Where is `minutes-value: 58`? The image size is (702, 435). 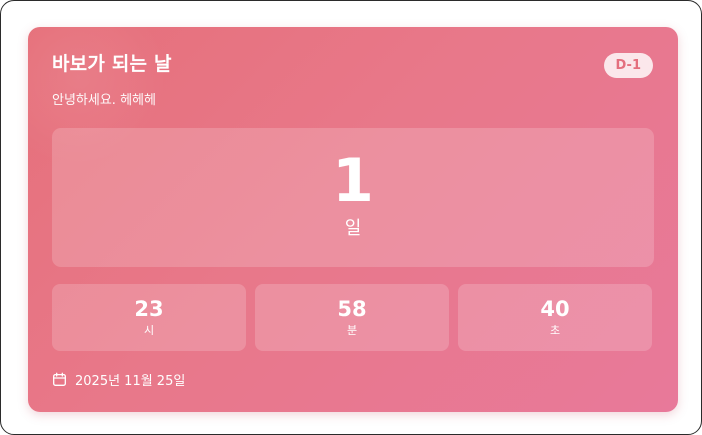 minutes-value: 58 is located at coordinates (352, 309).